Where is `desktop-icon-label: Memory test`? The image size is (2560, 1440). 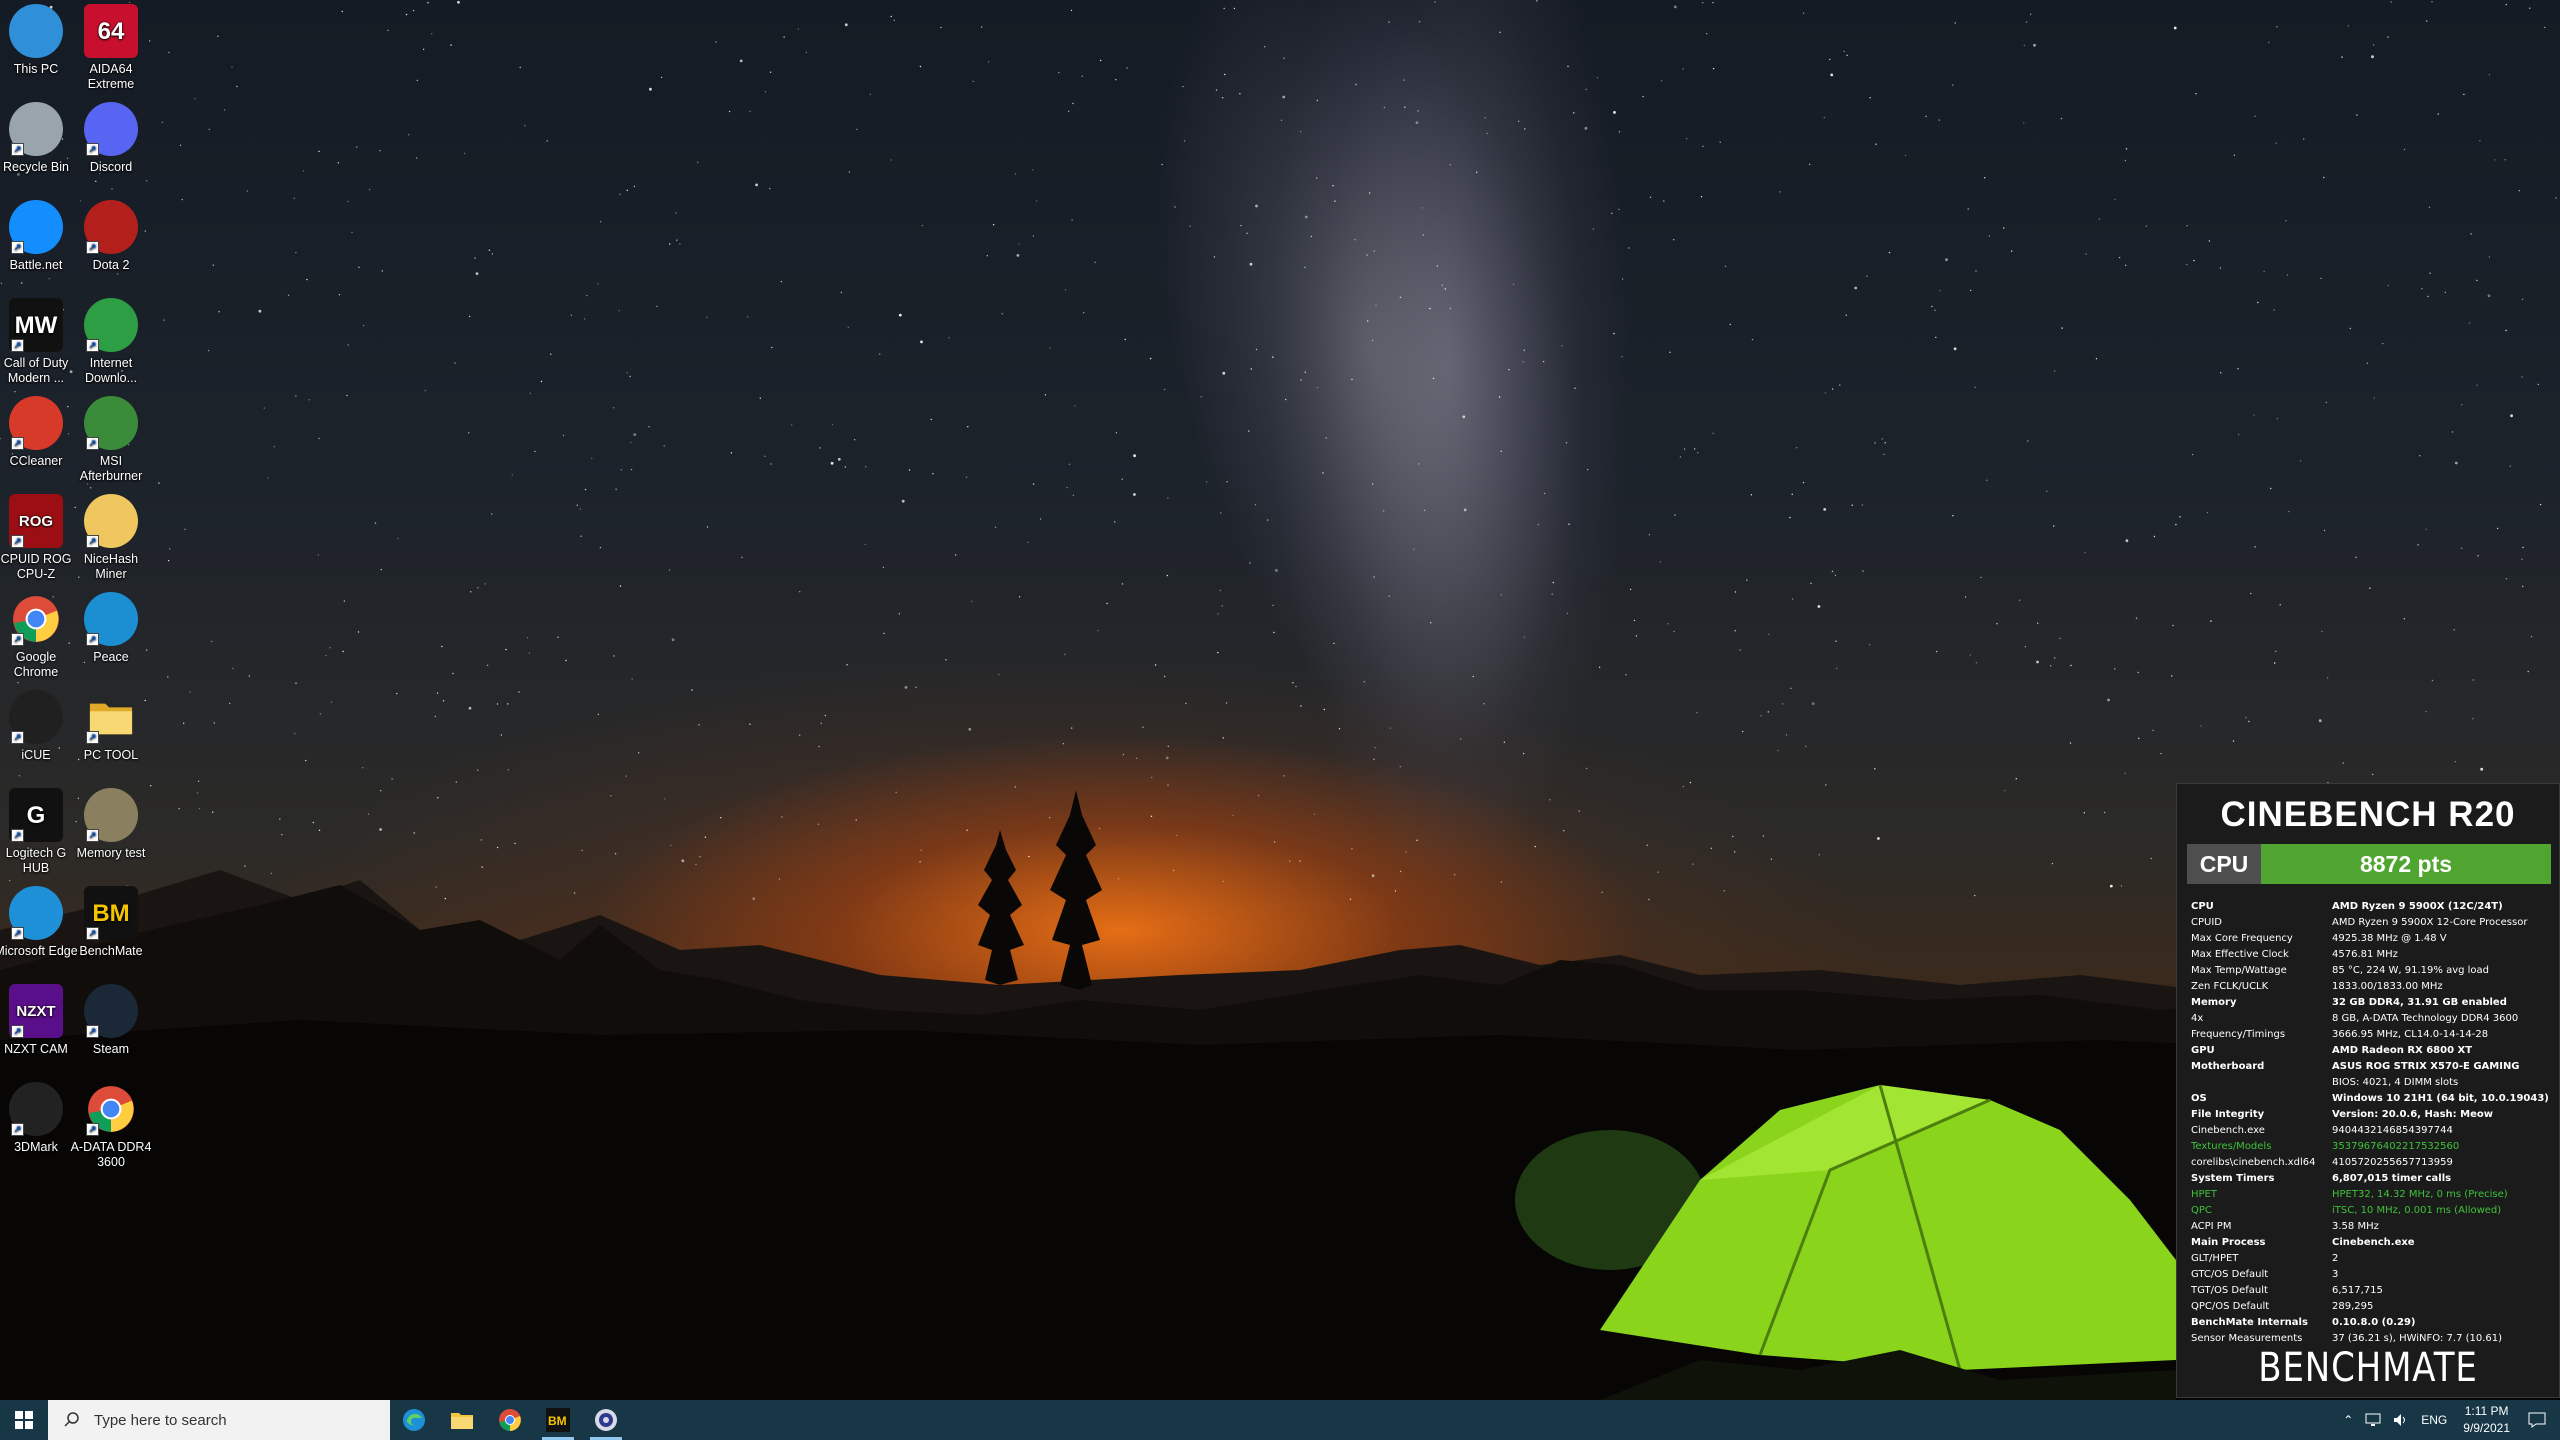 desktop-icon-label: Memory test is located at coordinates (111, 853).